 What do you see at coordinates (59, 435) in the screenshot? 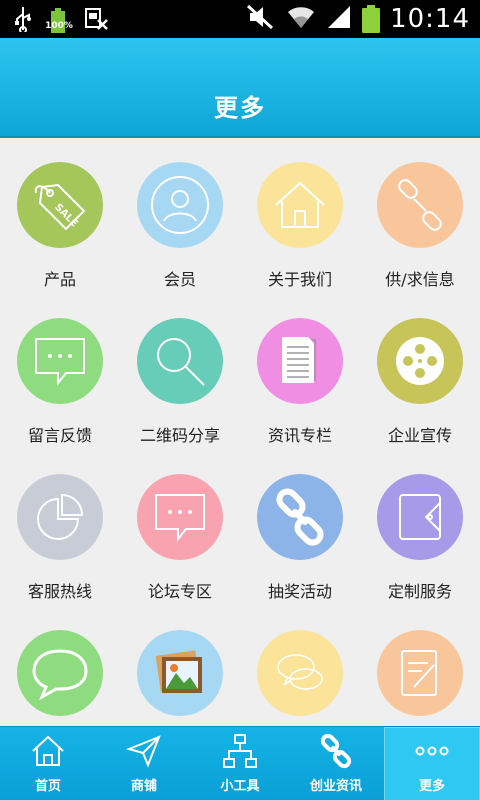
I see `grid-item-label: 留言反馈` at bounding box center [59, 435].